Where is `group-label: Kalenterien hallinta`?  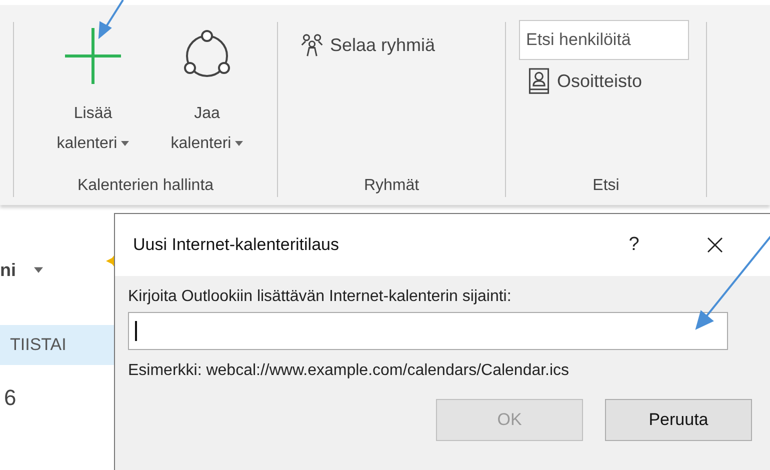 group-label: Kalenterien hallinta is located at coordinates (145, 186).